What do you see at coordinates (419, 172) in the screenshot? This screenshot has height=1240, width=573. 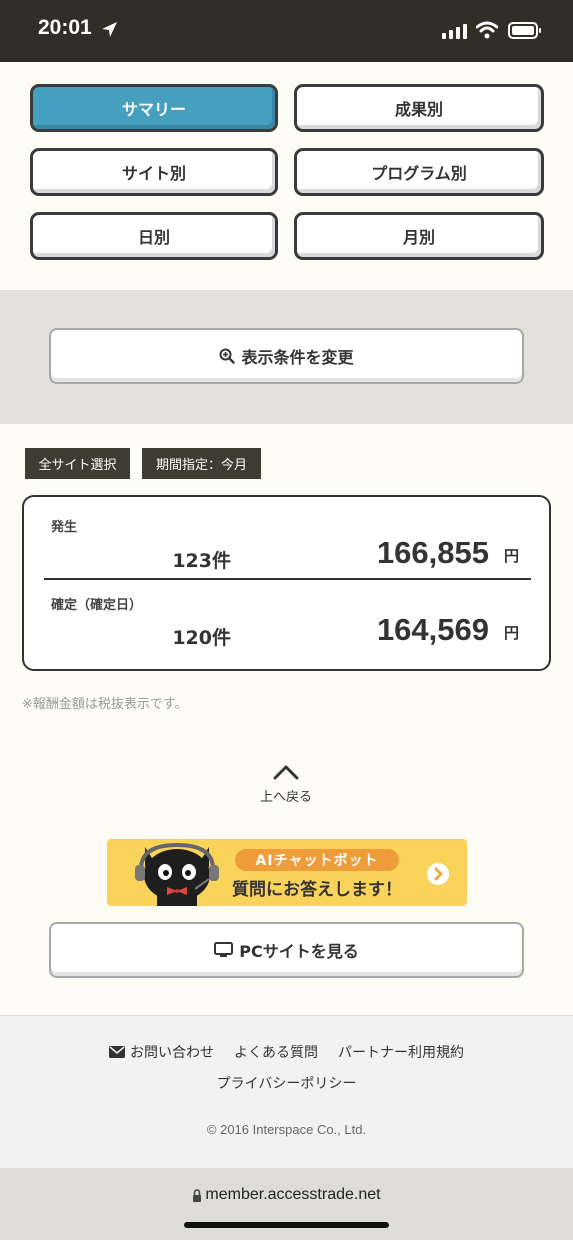 I see `tab-by-program: プログラム別` at bounding box center [419, 172].